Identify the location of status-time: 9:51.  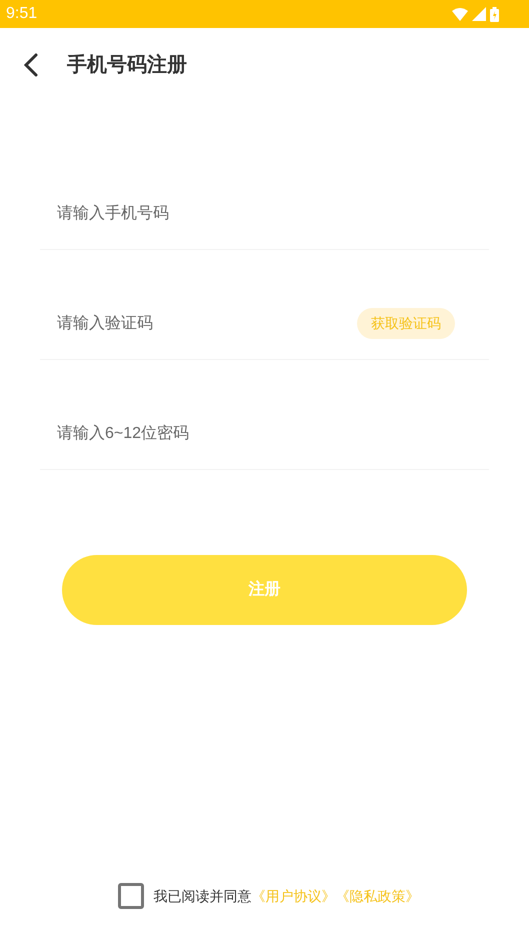
(22, 14).